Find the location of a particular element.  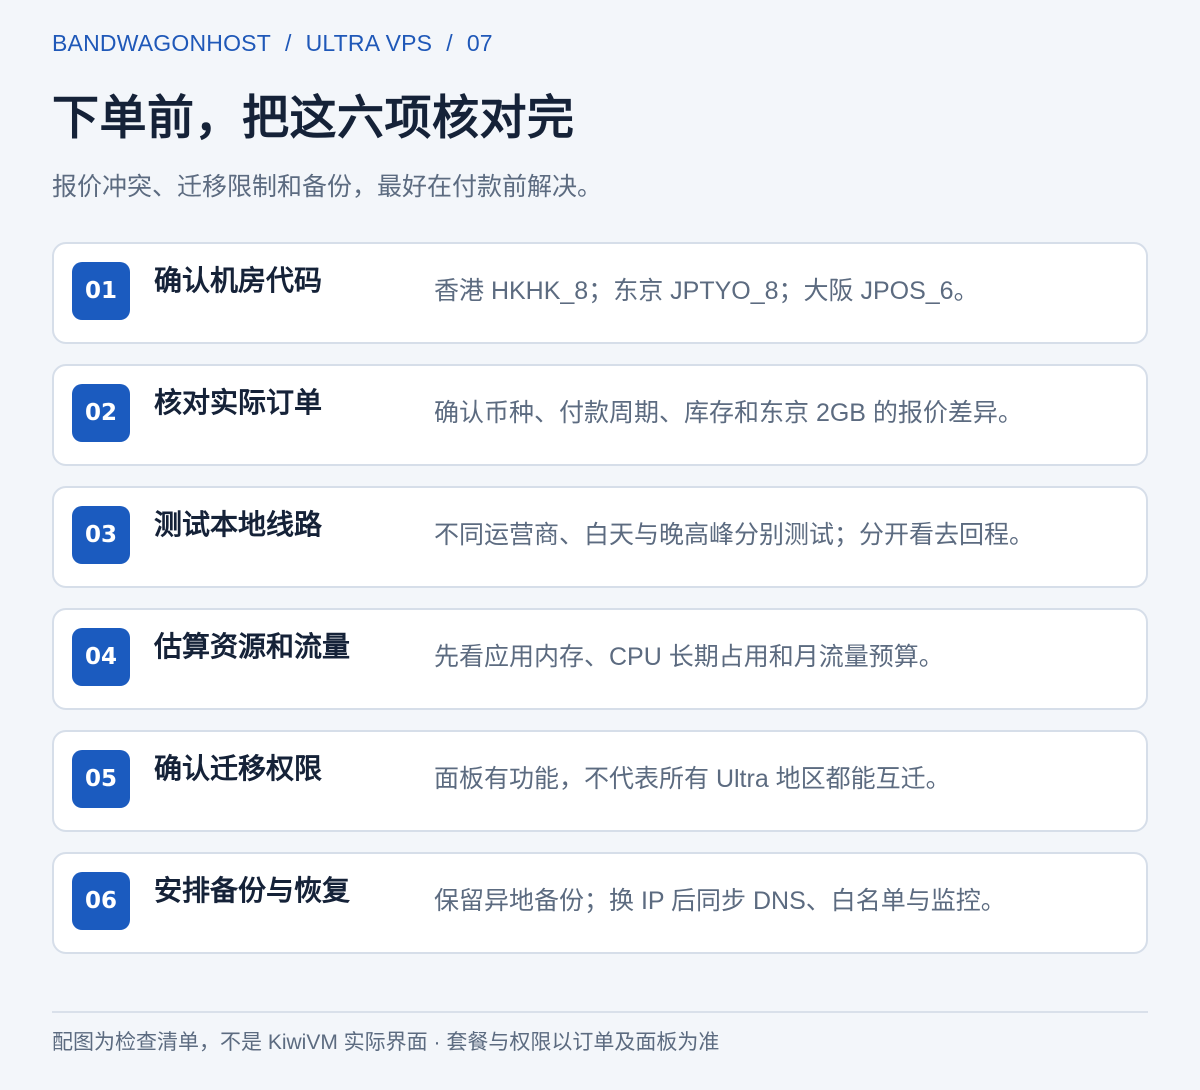

checklist-item-description: 确认币种、付款周期、库存和东京 2GB 的报价差异。 is located at coordinates (728, 413).